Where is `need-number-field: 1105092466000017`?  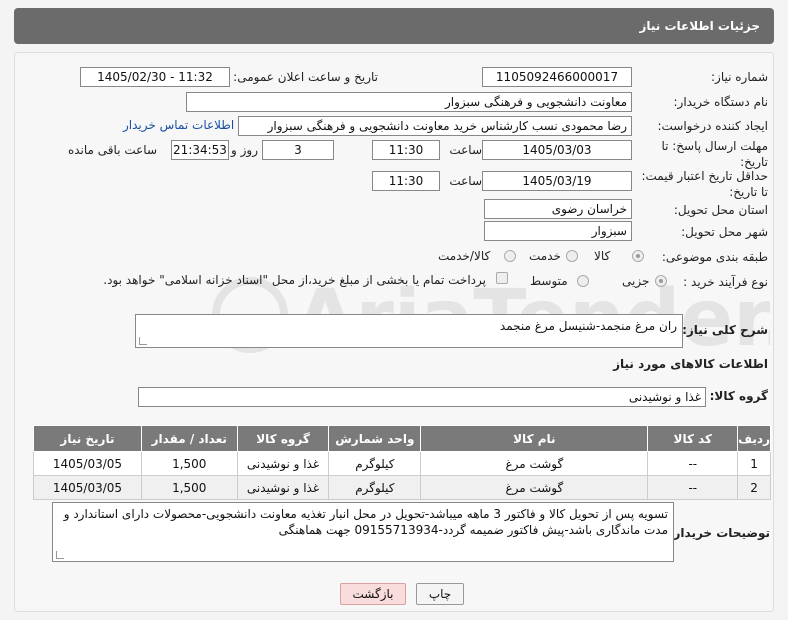 need-number-field: 1105092466000017 is located at coordinates (557, 77).